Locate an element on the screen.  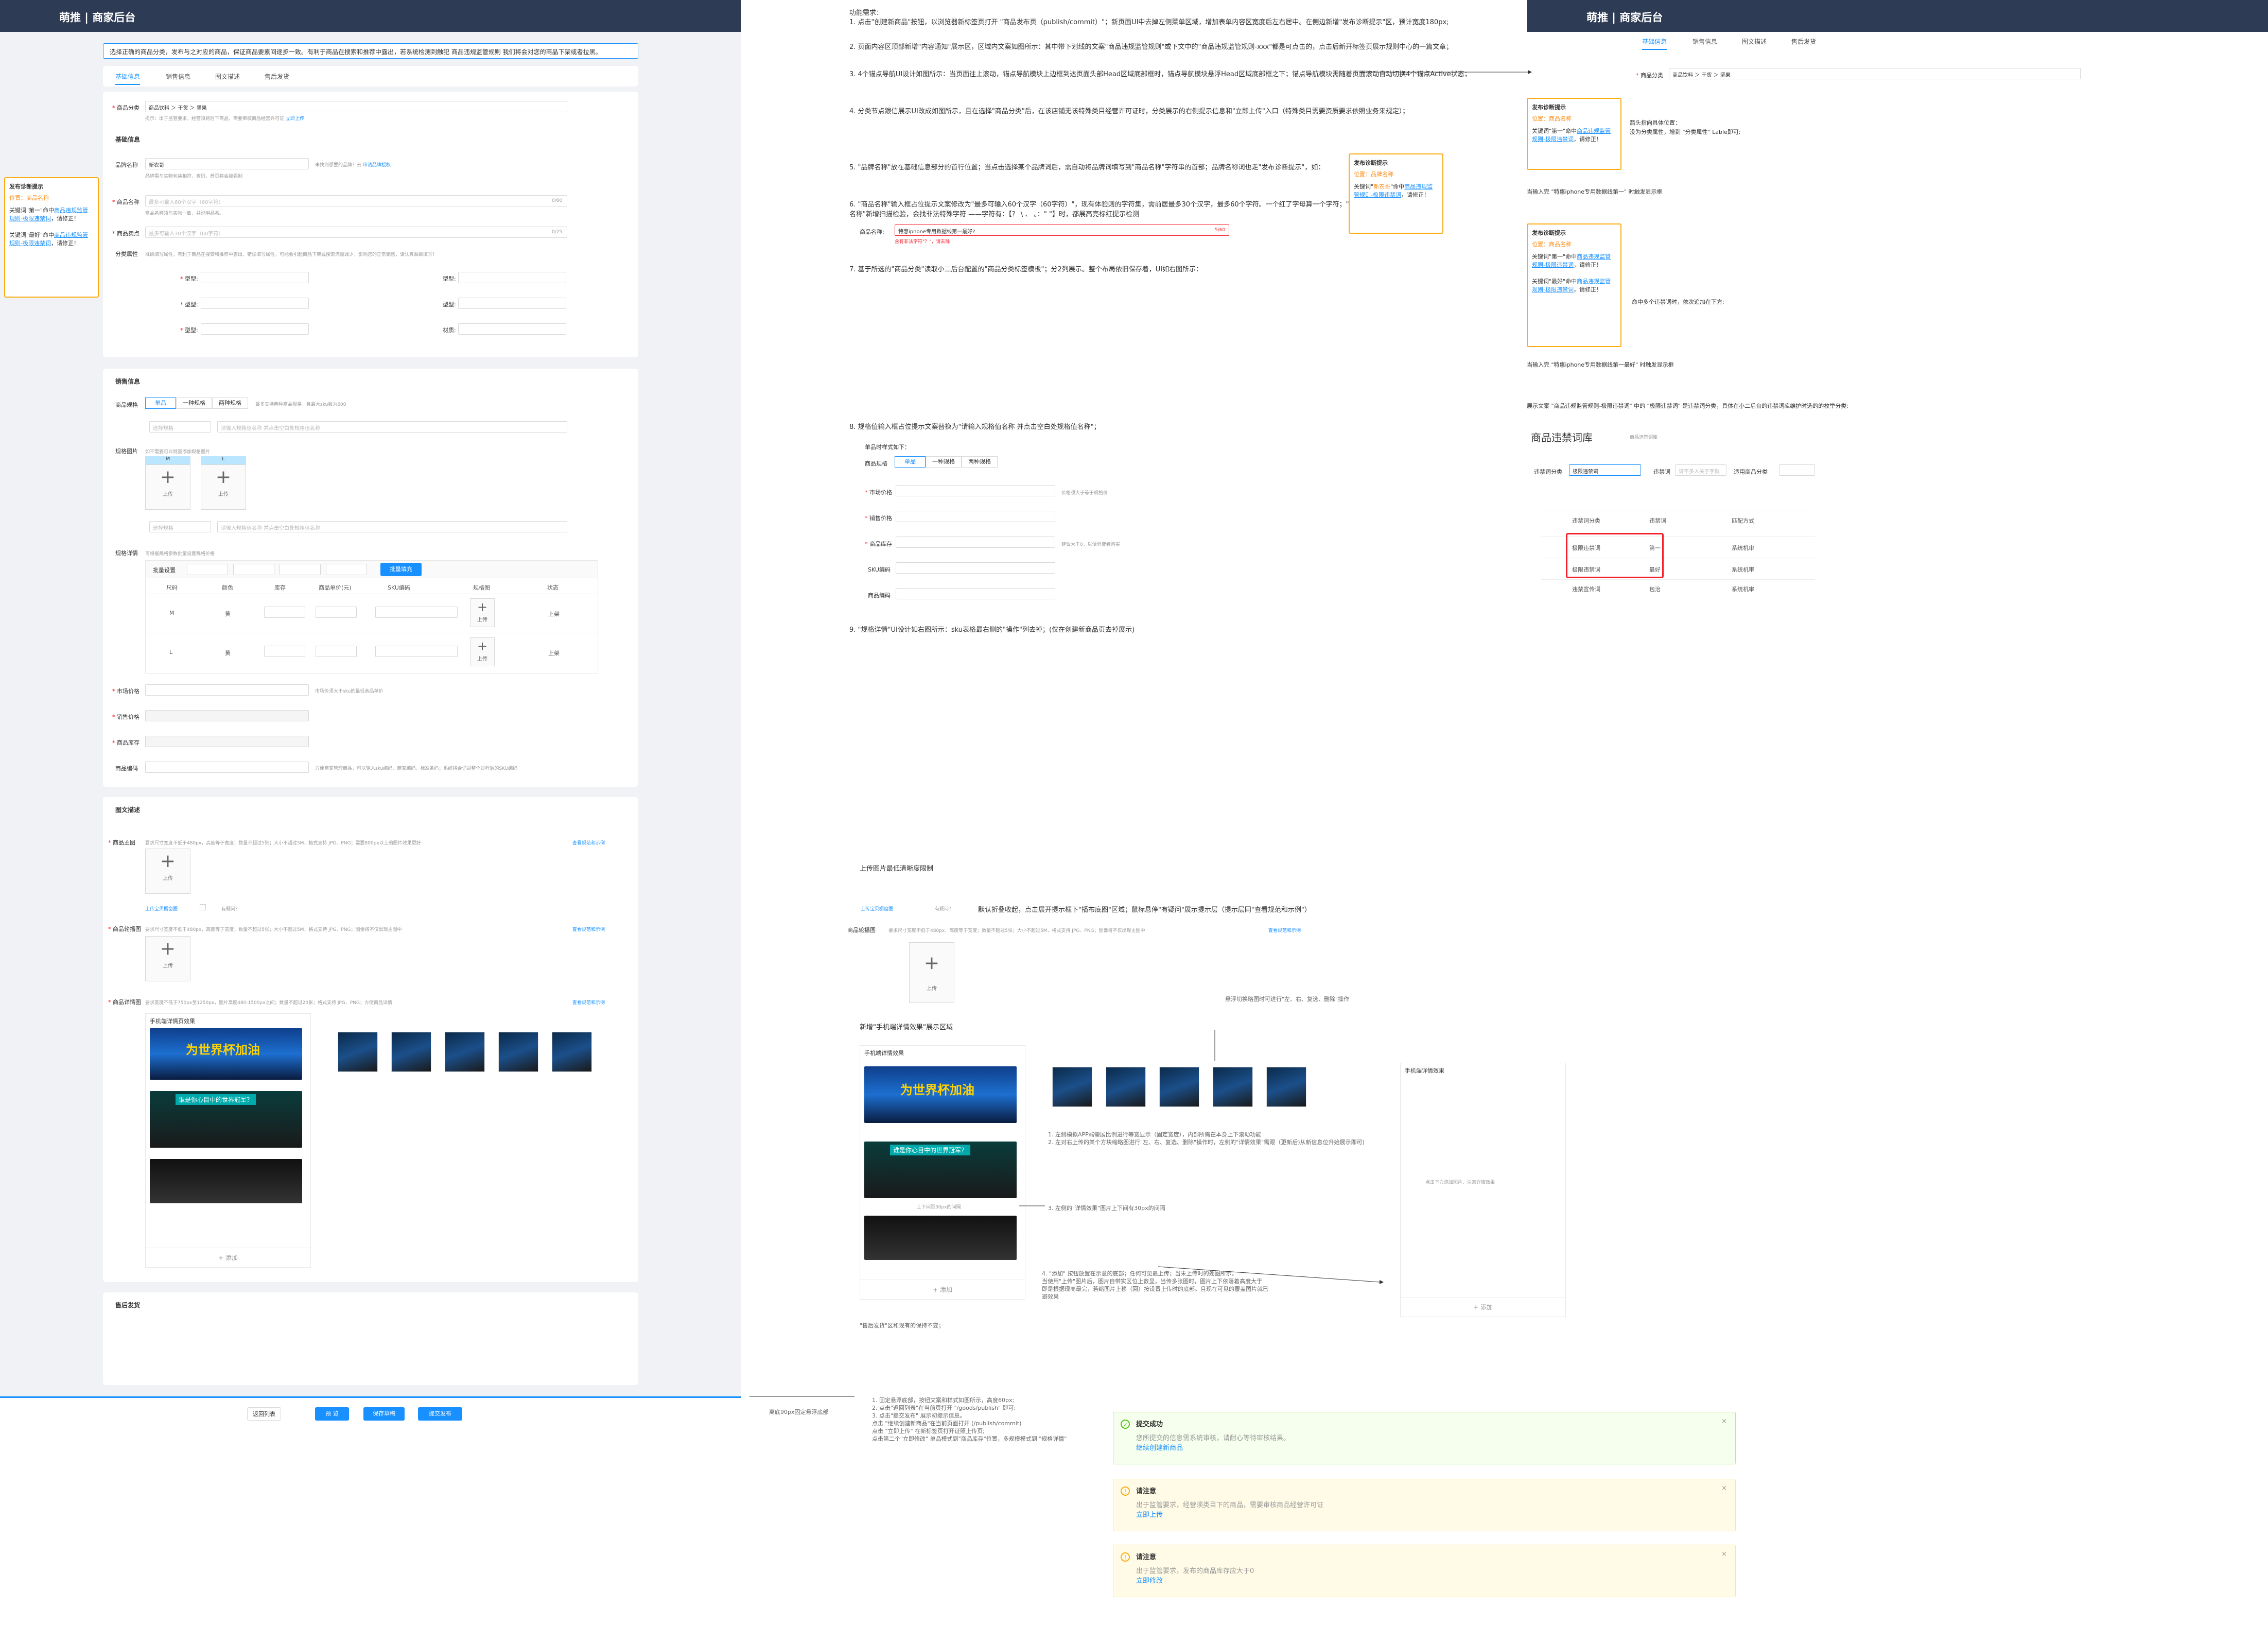
continue-create-link: 继续创建新商品 is located at coordinates (1432, 1447).